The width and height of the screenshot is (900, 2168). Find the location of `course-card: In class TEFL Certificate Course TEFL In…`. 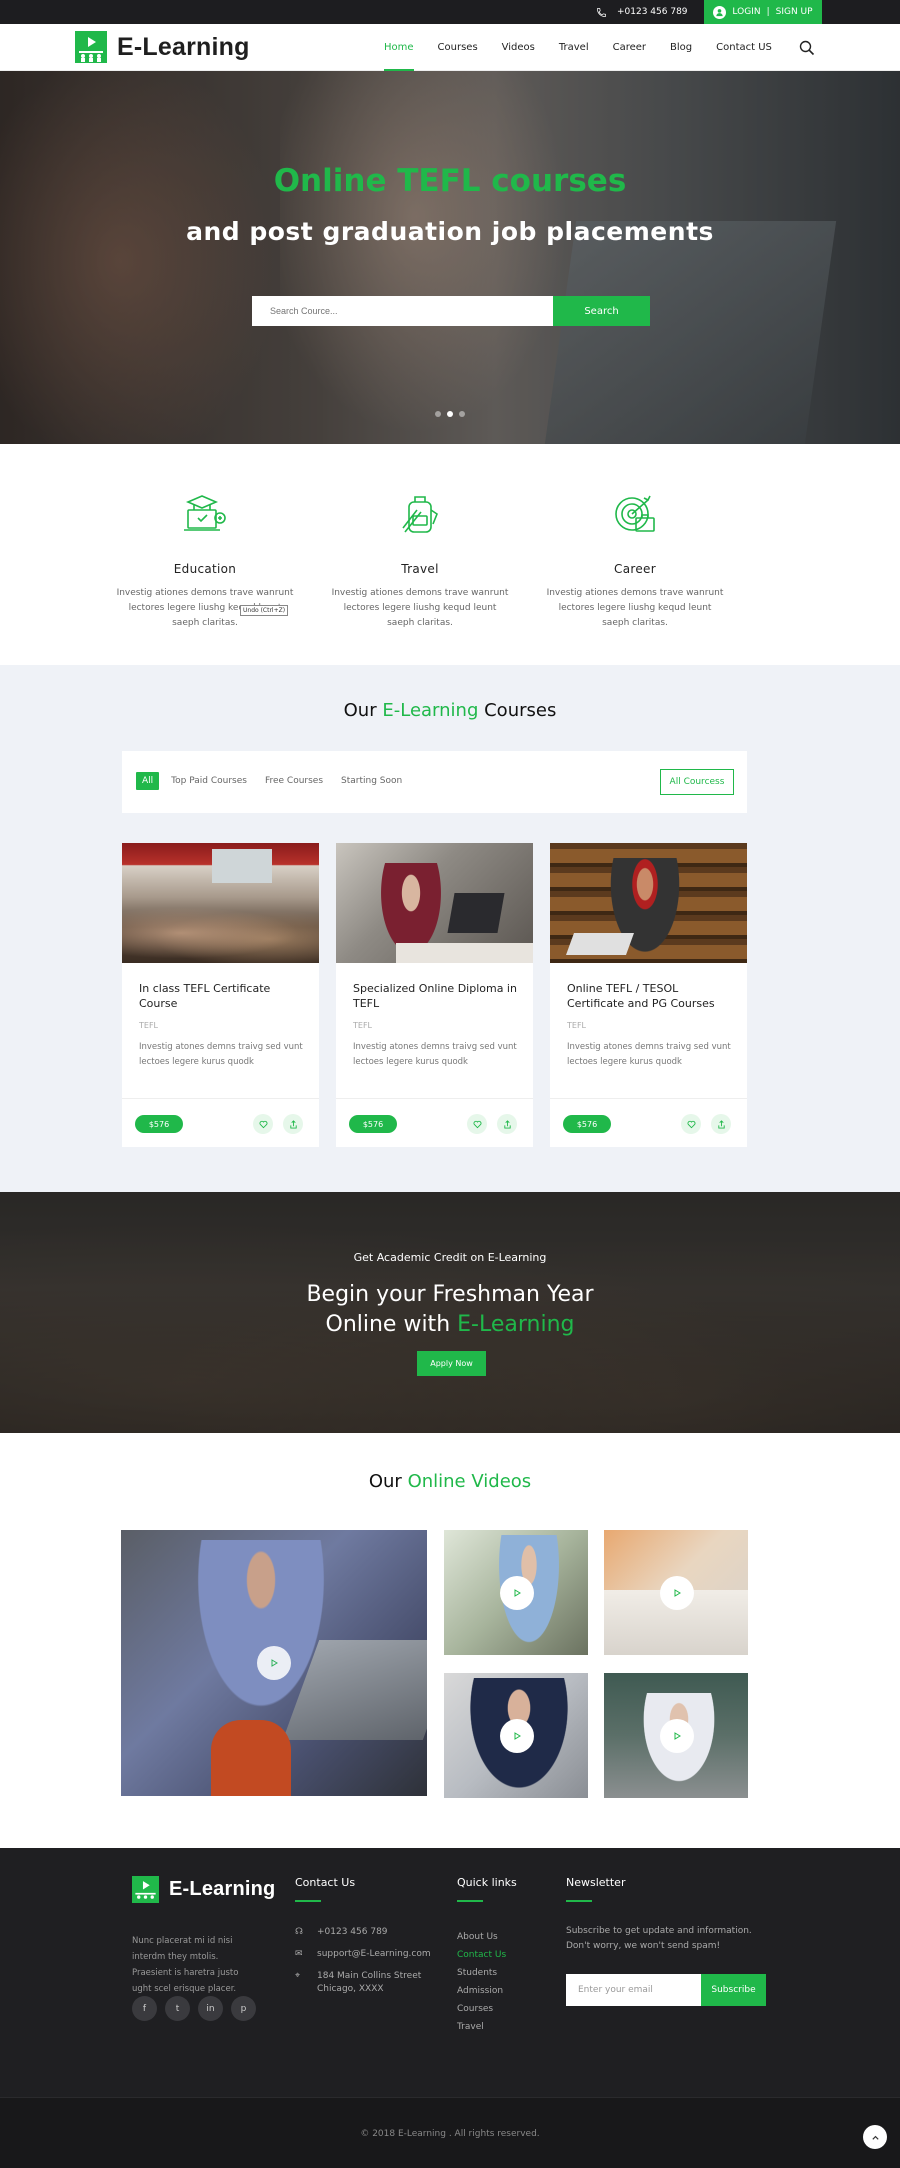

course-card: In class TEFL Certificate Course TEFL In… is located at coordinates (220, 995).